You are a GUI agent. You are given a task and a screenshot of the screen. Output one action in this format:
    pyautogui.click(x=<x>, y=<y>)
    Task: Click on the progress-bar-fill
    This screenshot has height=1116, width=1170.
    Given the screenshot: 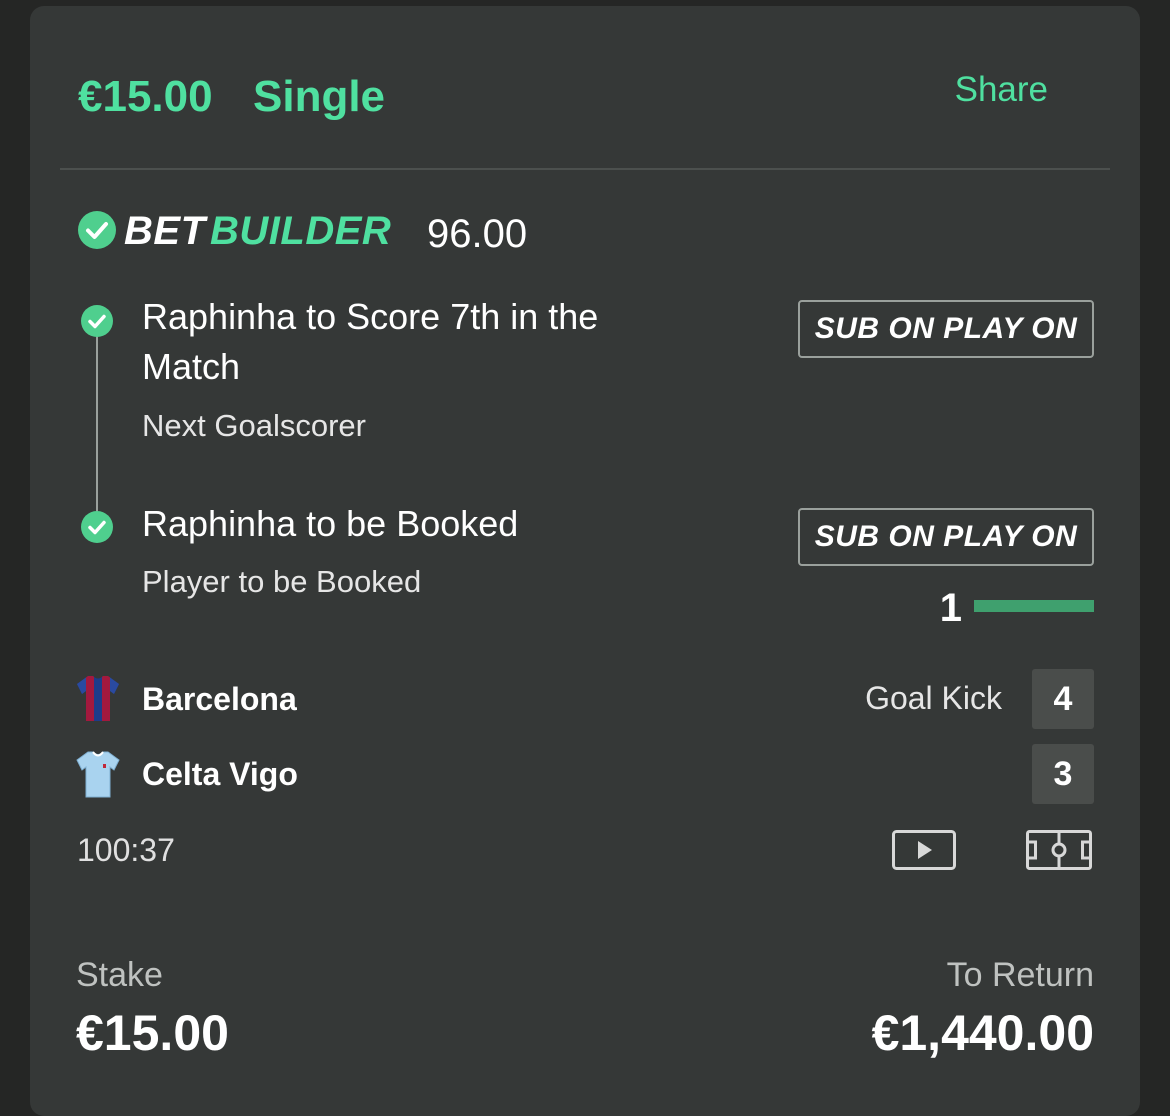 What is the action you would take?
    pyautogui.click(x=1034, y=606)
    